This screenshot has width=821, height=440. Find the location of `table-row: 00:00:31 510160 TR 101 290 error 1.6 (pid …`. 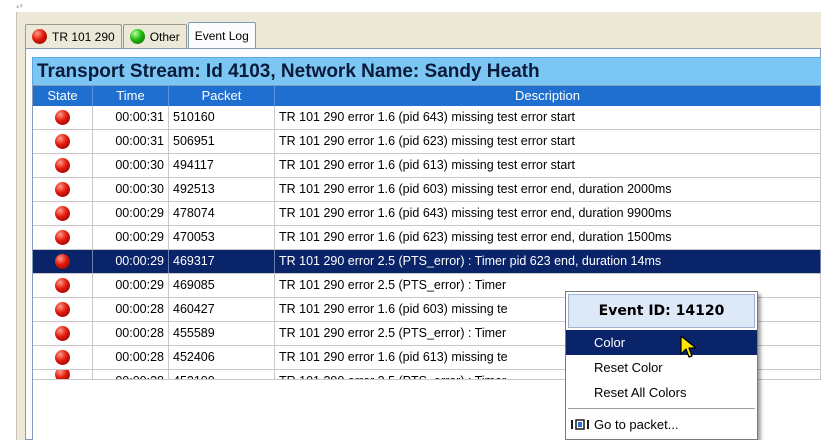

table-row: 00:00:31 510160 TR 101 290 error 1.6 (pid … is located at coordinates (427, 118).